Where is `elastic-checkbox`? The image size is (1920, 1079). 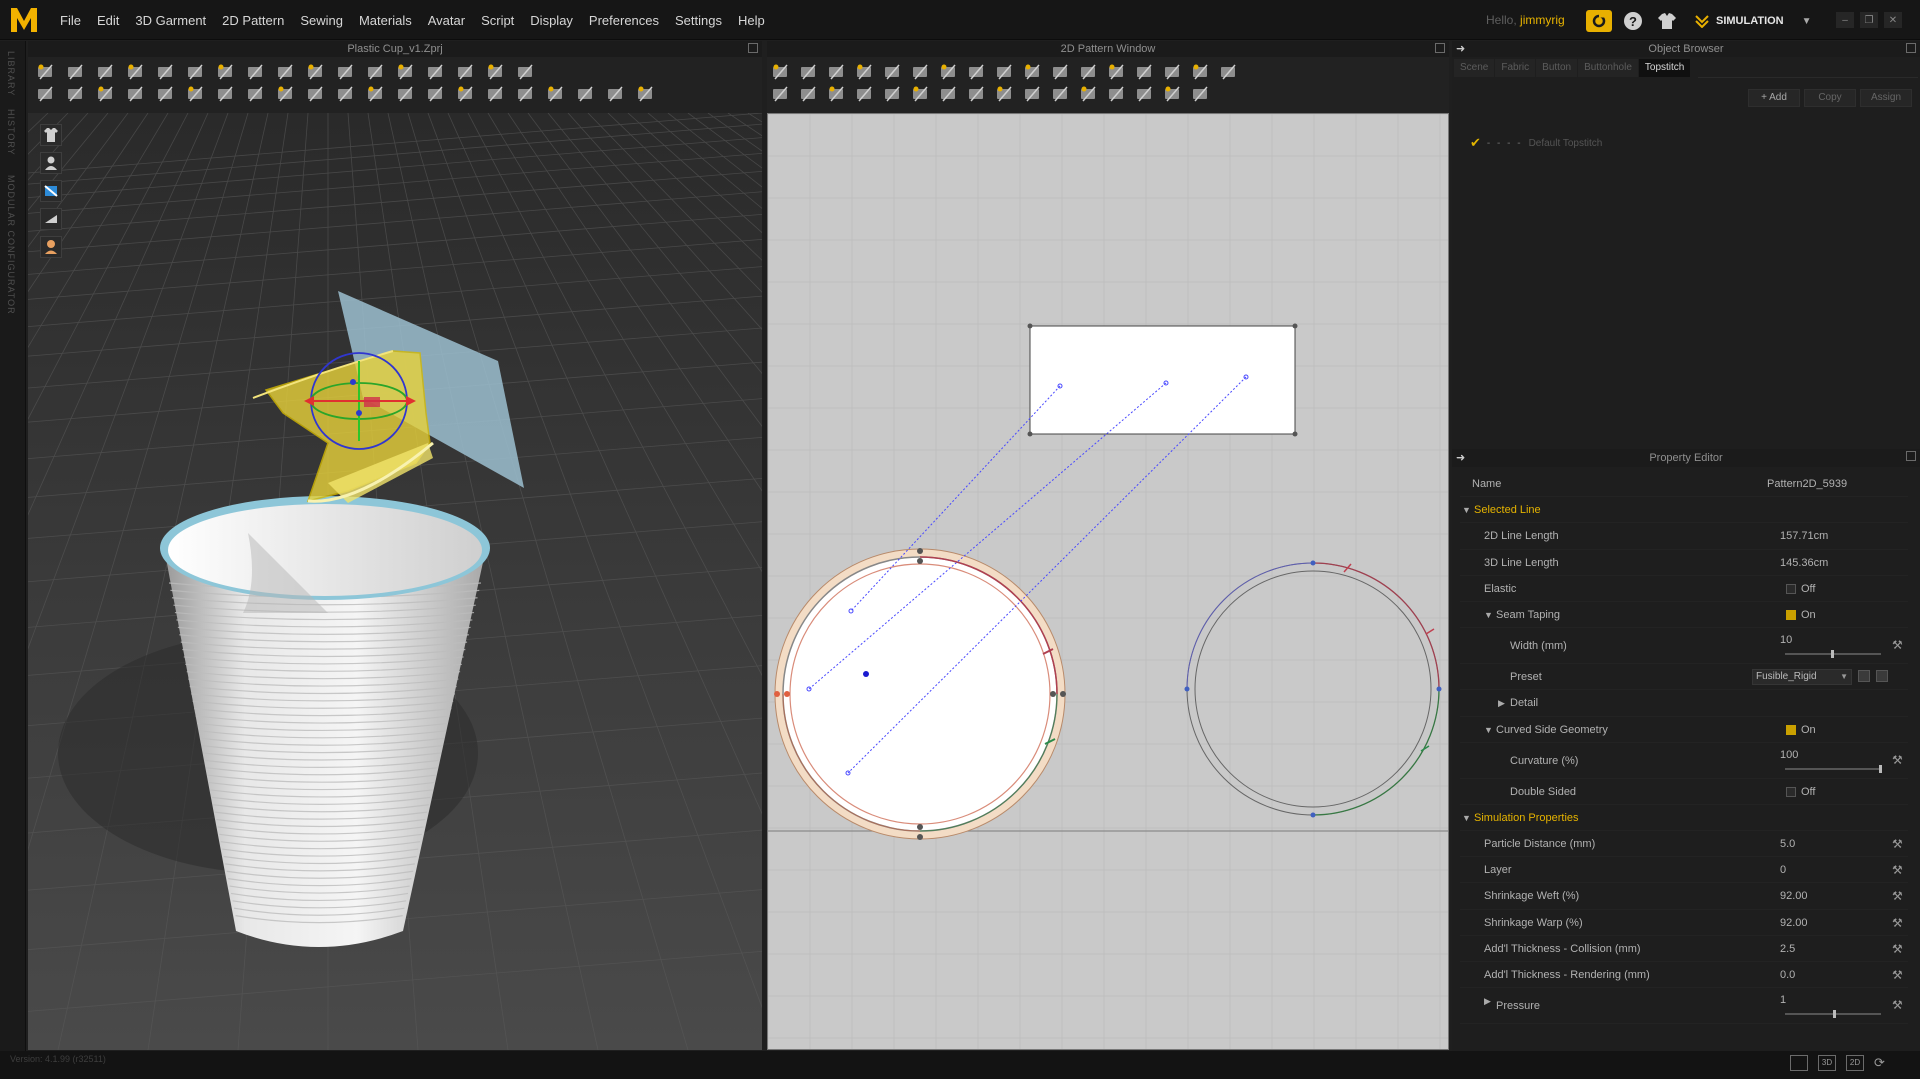
elastic-checkbox is located at coordinates (1791, 588).